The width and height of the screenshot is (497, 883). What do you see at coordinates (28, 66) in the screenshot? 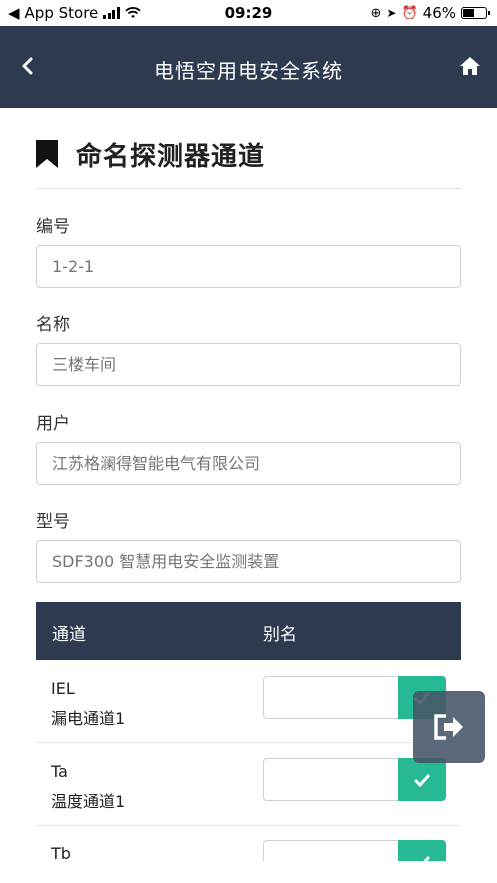
I see `chevron-left-icon` at bounding box center [28, 66].